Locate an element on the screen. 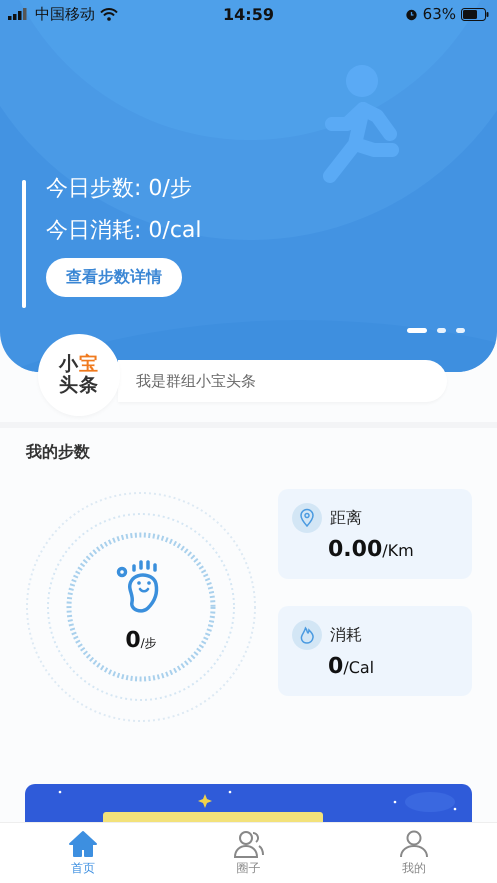 This screenshot has height=883, width=497. location-pin-icon is located at coordinates (307, 518).